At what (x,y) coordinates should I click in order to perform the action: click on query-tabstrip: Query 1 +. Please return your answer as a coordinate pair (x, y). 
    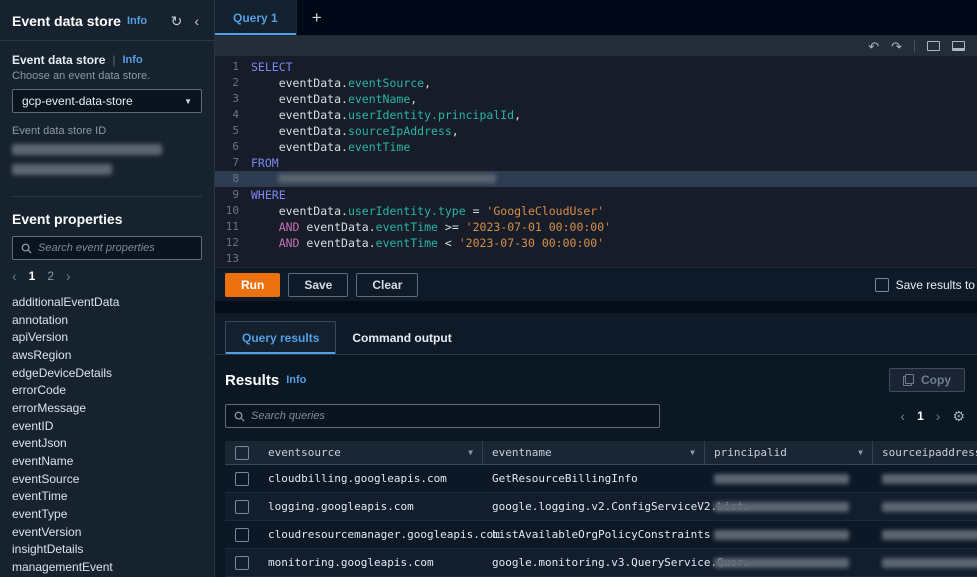
    Looking at the image, I should click on (596, 18).